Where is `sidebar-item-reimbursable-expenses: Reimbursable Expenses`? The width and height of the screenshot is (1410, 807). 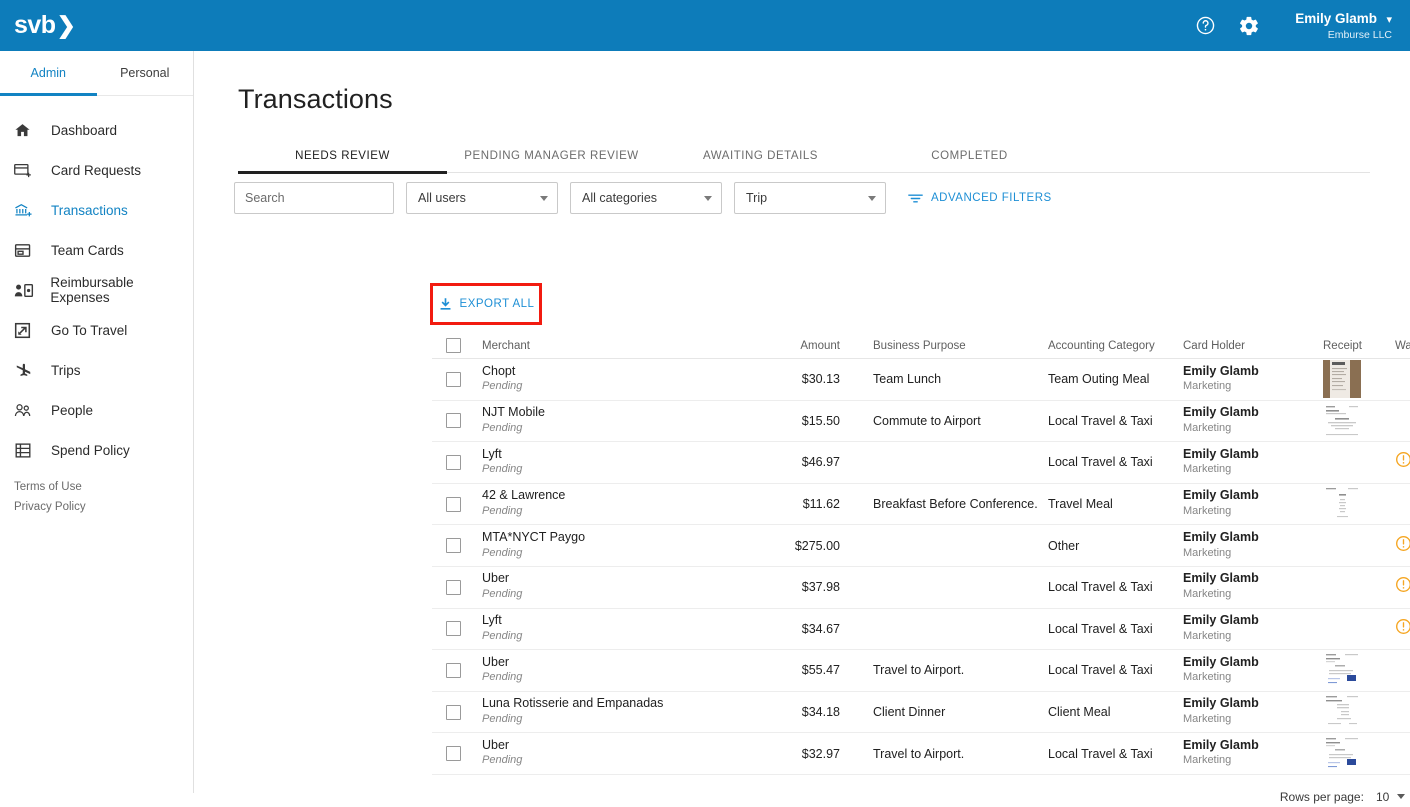 sidebar-item-reimbursable-expenses: Reimbursable Expenses is located at coordinates (96, 290).